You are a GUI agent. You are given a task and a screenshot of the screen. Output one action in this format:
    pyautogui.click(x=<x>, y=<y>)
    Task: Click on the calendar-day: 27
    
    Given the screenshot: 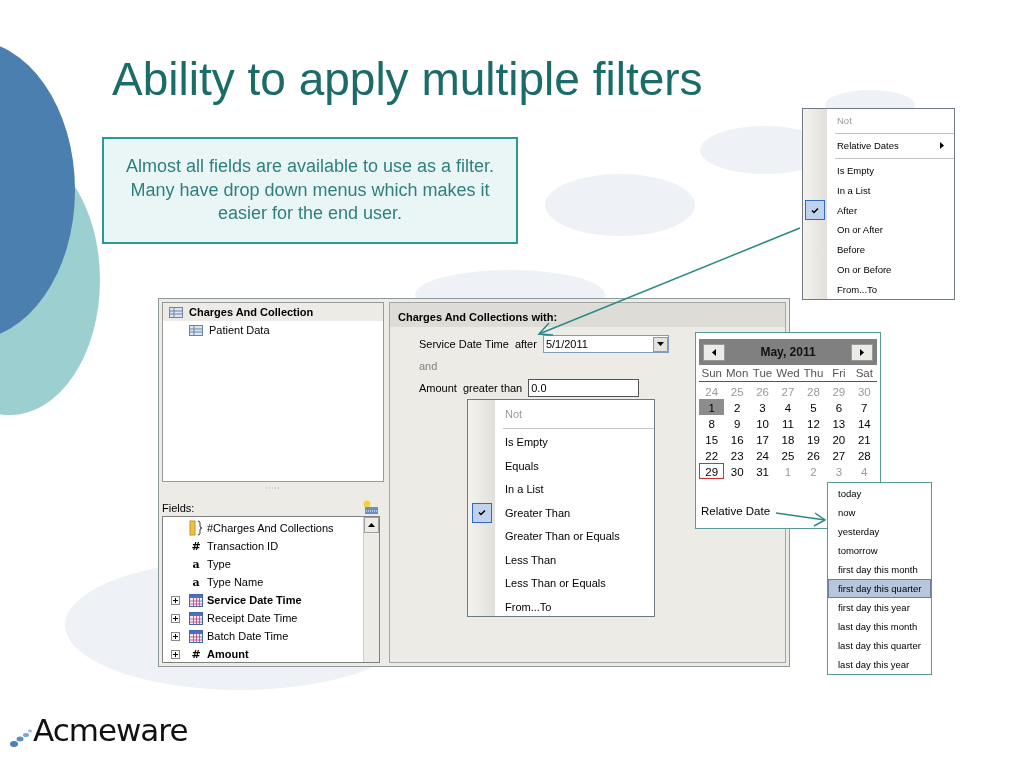 What is the action you would take?
    pyautogui.click(x=839, y=455)
    